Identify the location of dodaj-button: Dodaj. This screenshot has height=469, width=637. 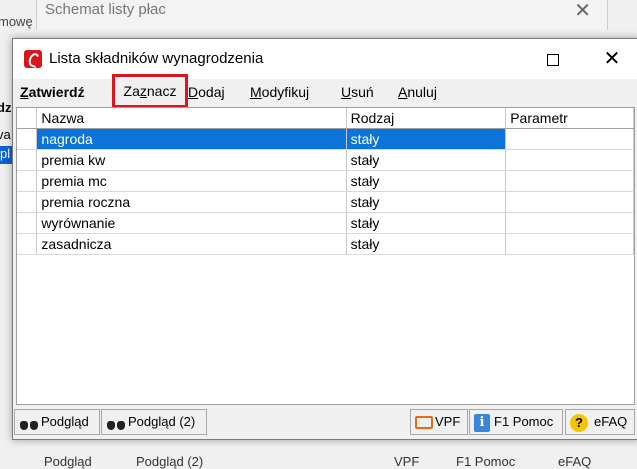
(206, 92).